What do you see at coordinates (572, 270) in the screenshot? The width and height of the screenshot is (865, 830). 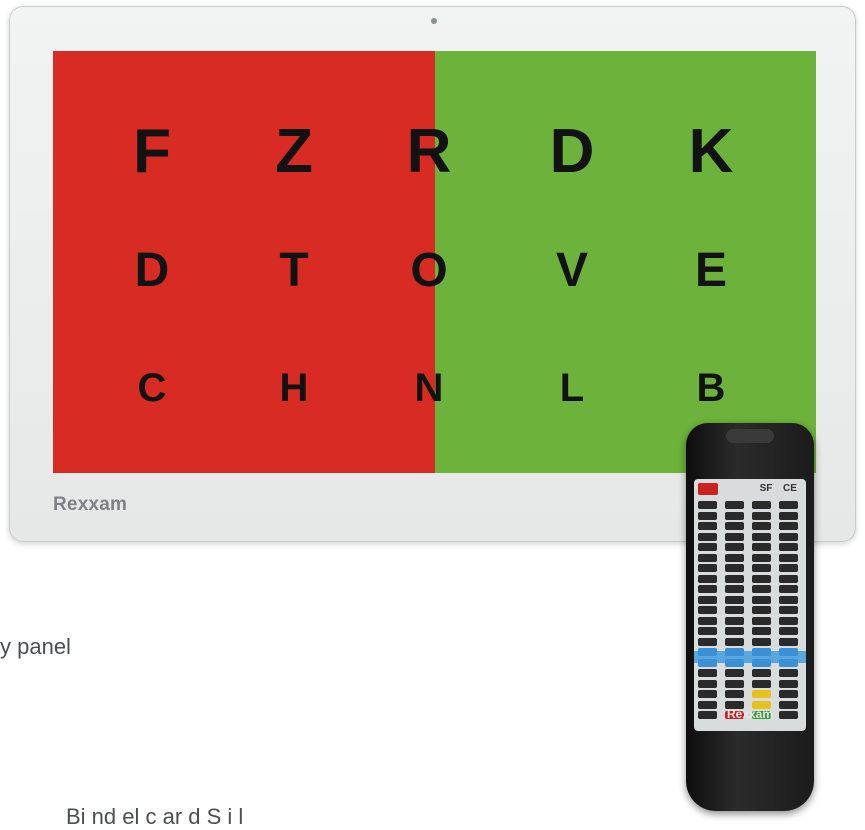 I see `chart-letter: V` at bounding box center [572, 270].